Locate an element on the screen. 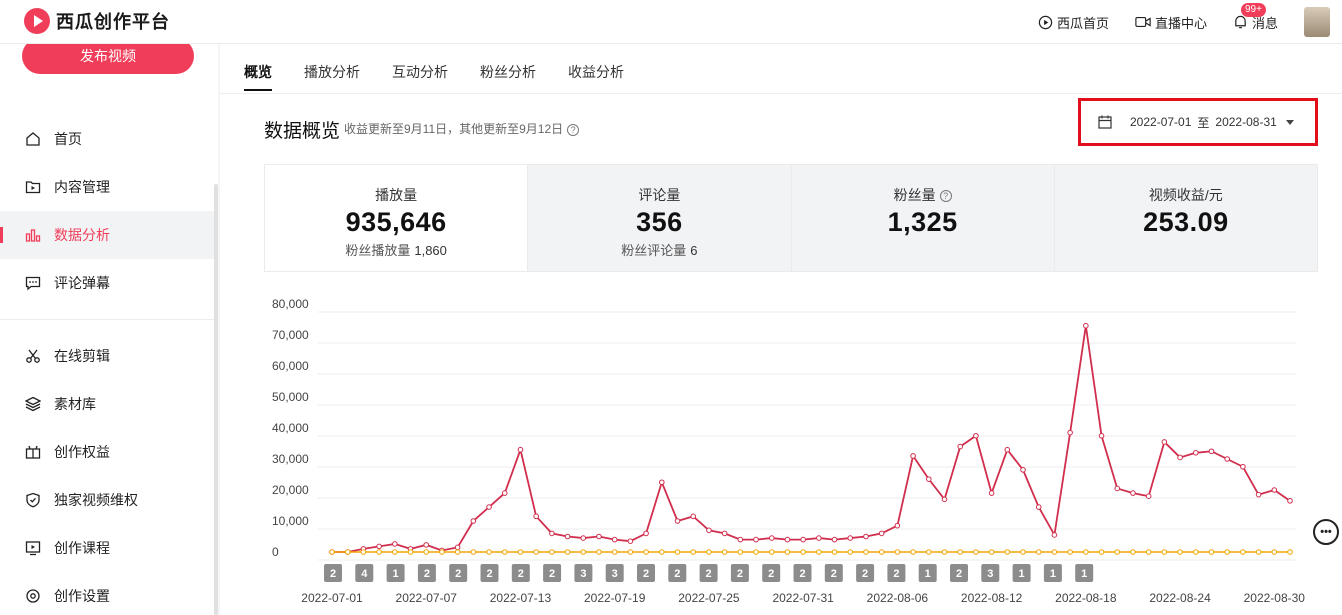 This screenshot has width=1342, height=615. messages-link: 99+ 消息 is located at coordinates (1255, 17).